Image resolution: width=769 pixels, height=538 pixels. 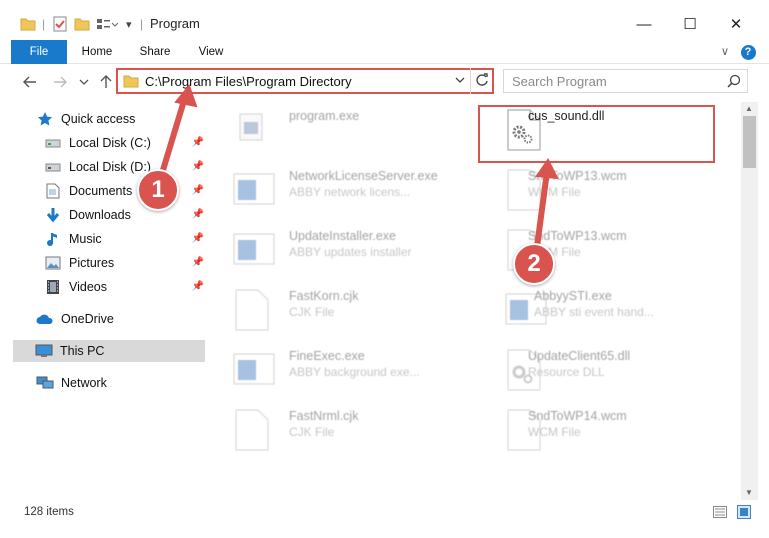 What do you see at coordinates (324, 296) in the screenshot?
I see `file-name: FastKorn.cjk` at bounding box center [324, 296].